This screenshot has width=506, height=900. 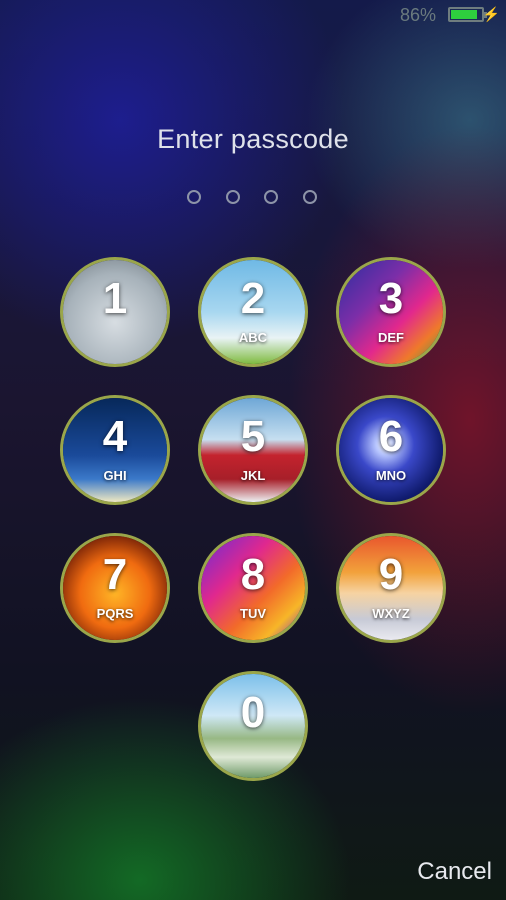 What do you see at coordinates (391, 574) in the screenshot?
I see `key-digit: 9` at bounding box center [391, 574].